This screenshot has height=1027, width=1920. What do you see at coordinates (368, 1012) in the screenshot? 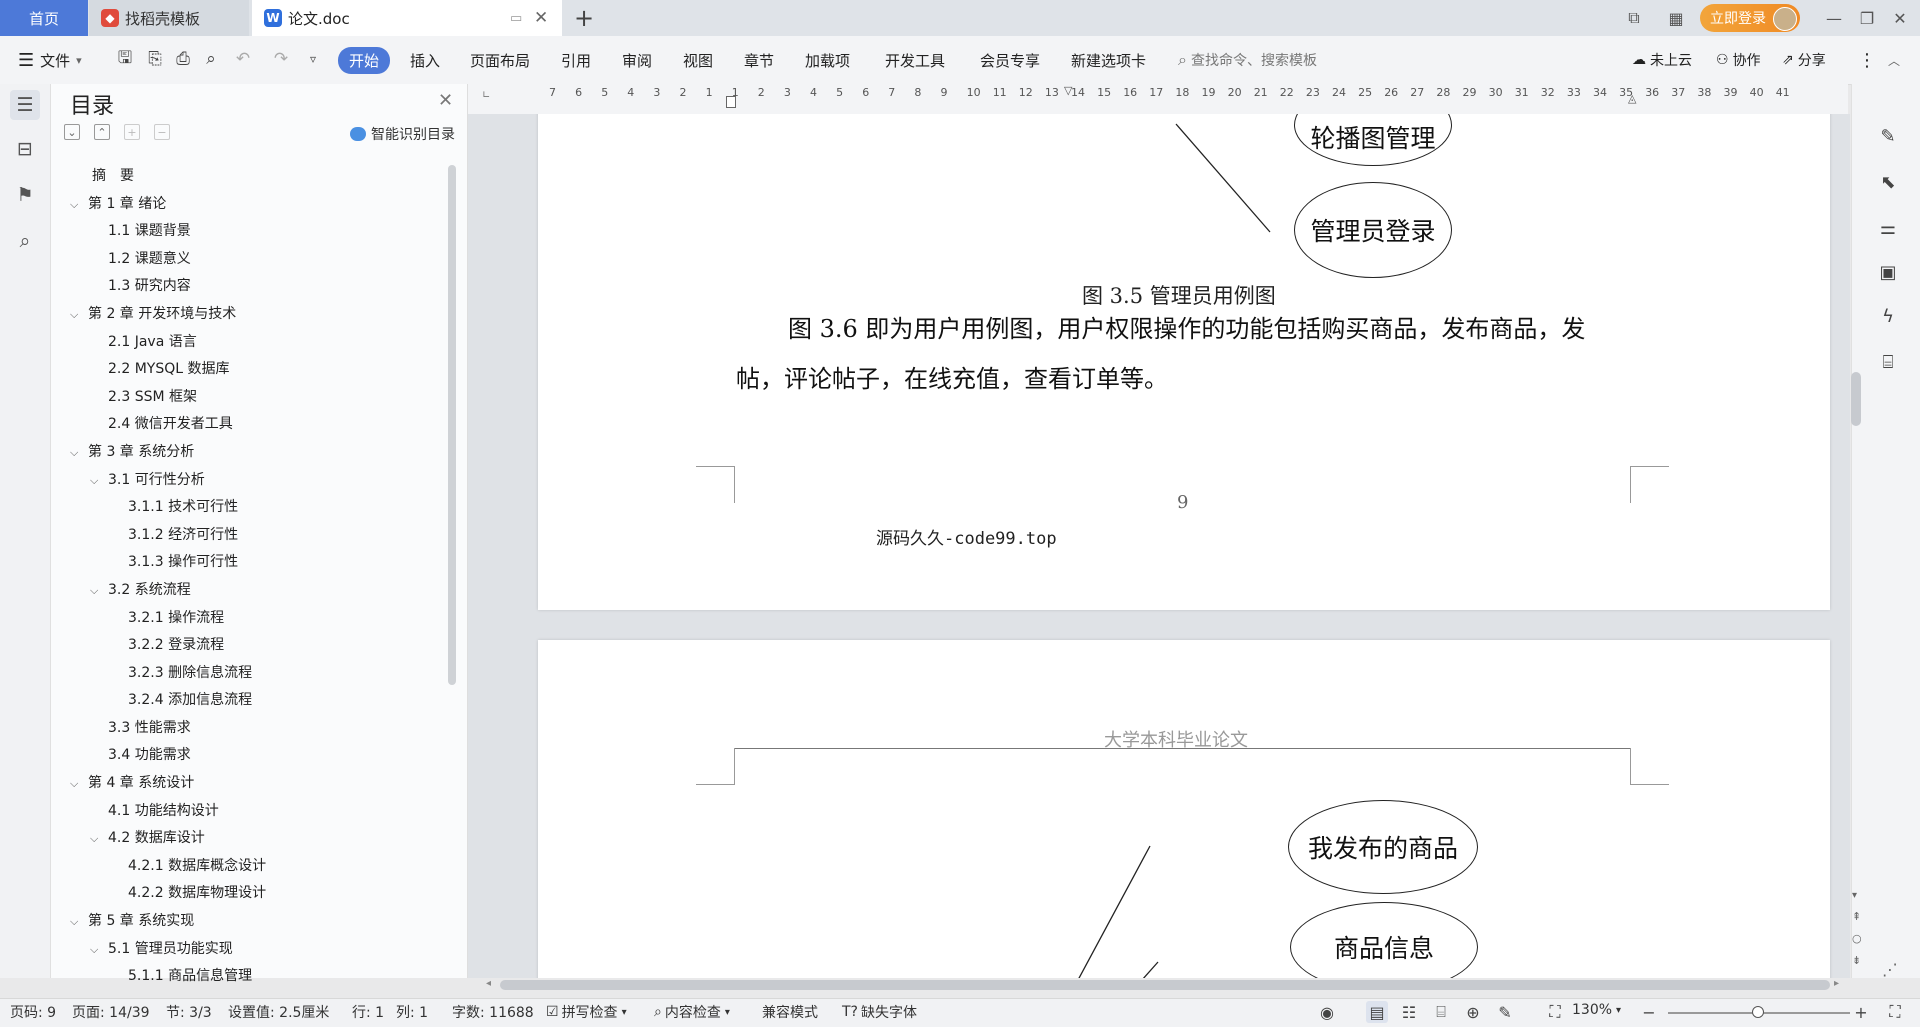
I see `status-row: 行: 1` at bounding box center [368, 1012].